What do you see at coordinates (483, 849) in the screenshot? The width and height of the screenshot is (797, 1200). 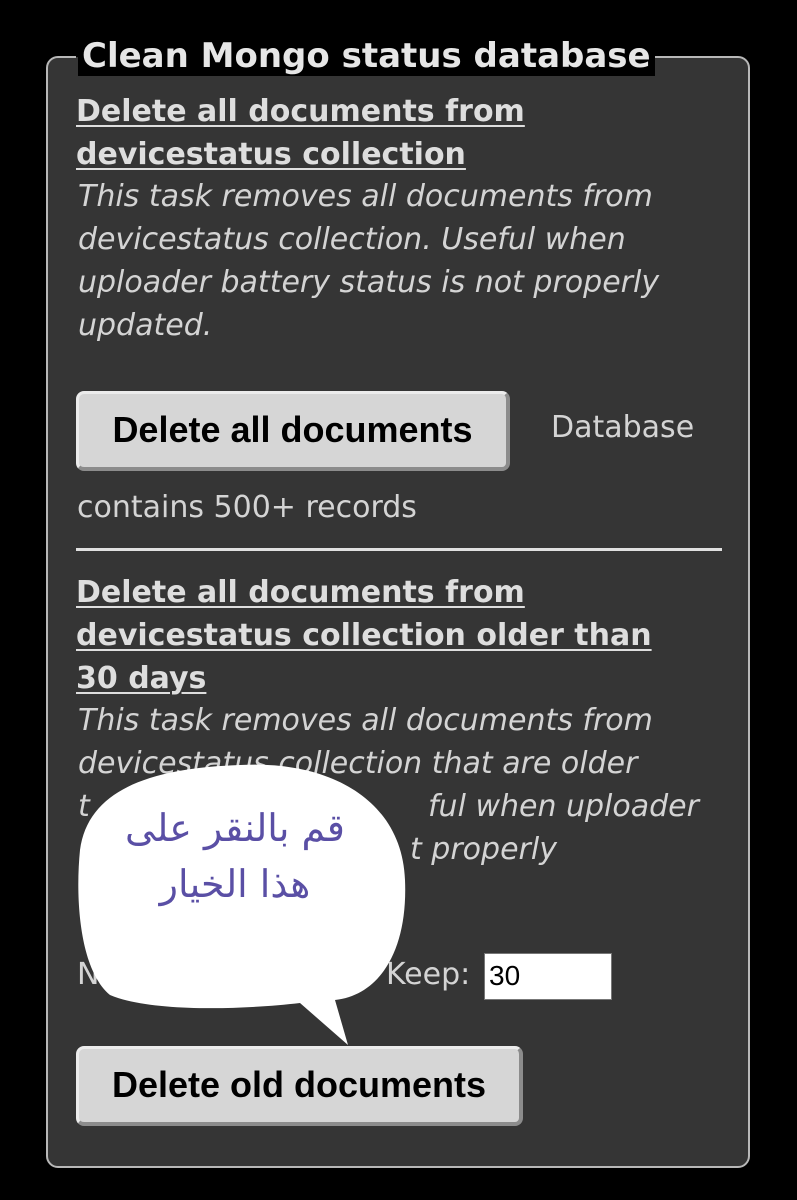 I see `task-delete-old-description-line4-right: t properly` at bounding box center [483, 849].